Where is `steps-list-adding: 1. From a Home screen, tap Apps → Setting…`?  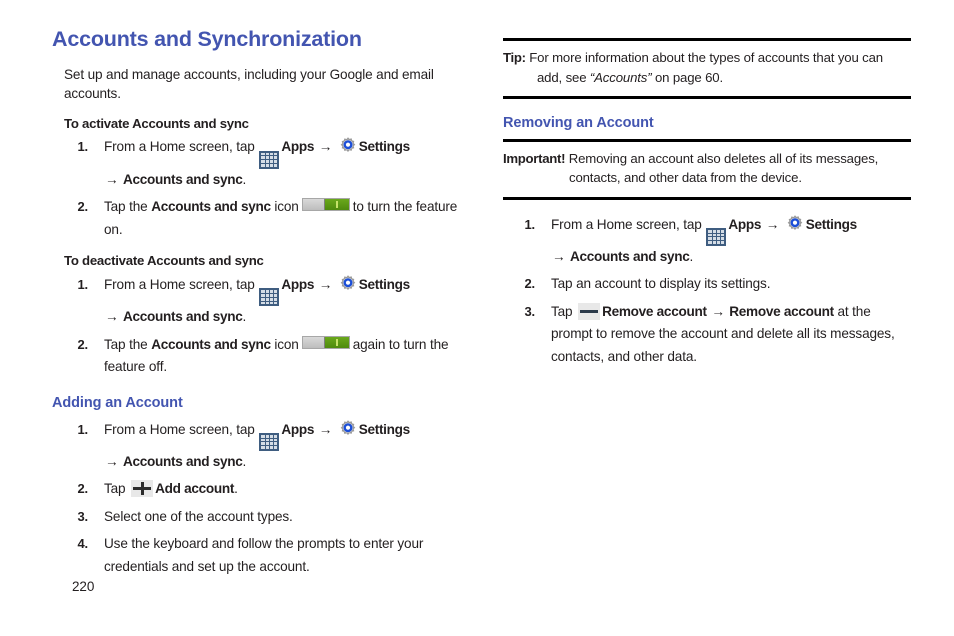
steps-list-adding: 1. From a Home screen, tap Apps → Setting… is located at coordinates (261, 499).